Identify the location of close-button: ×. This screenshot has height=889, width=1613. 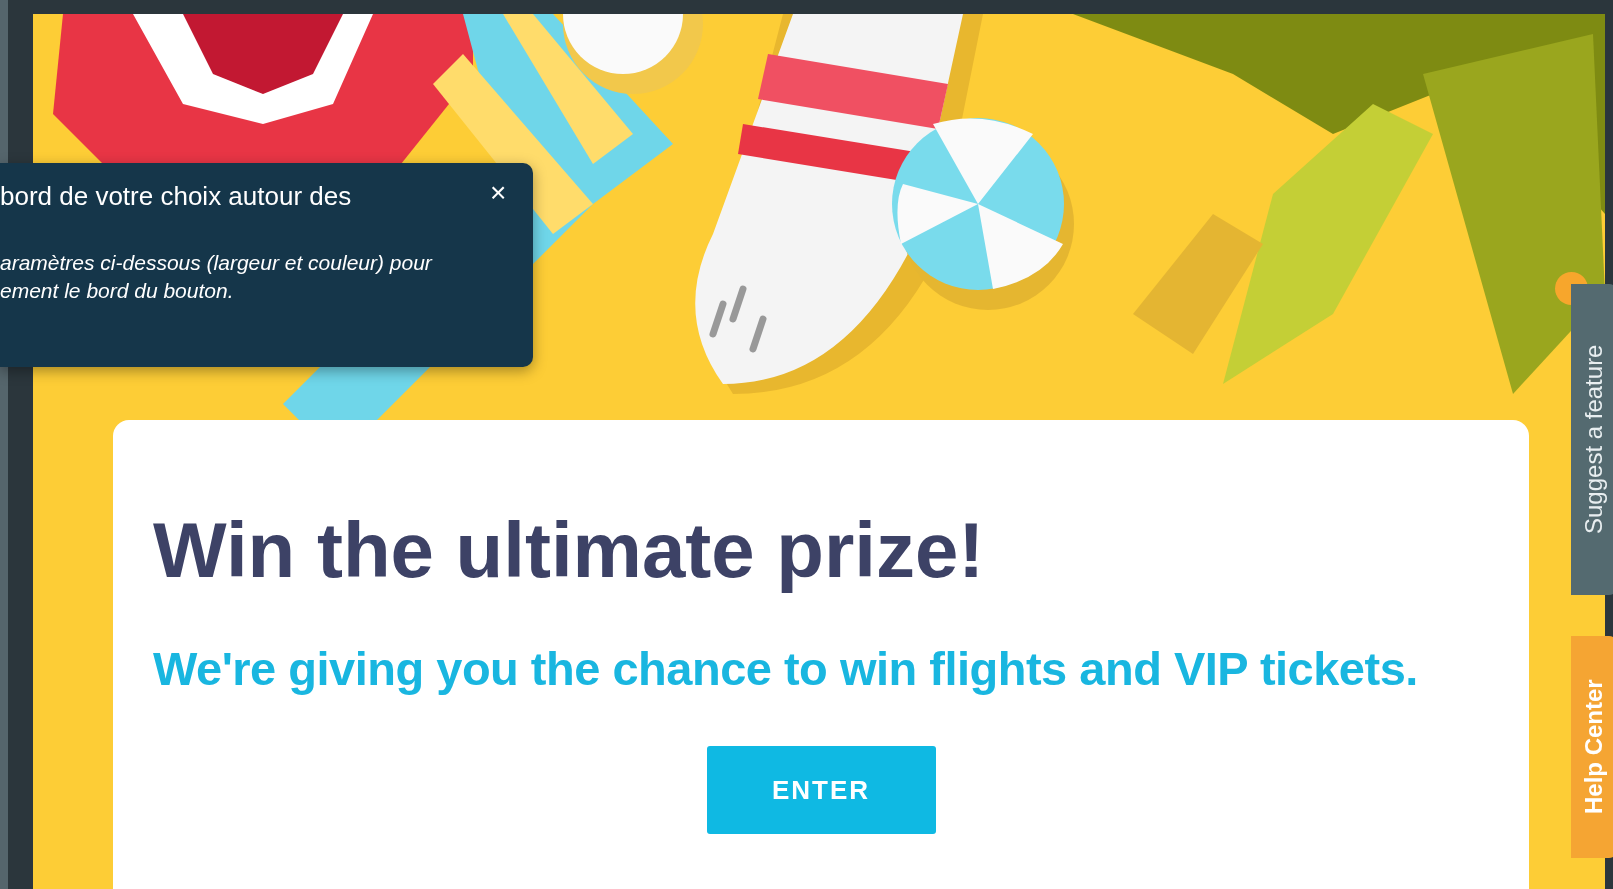
(498, 193).